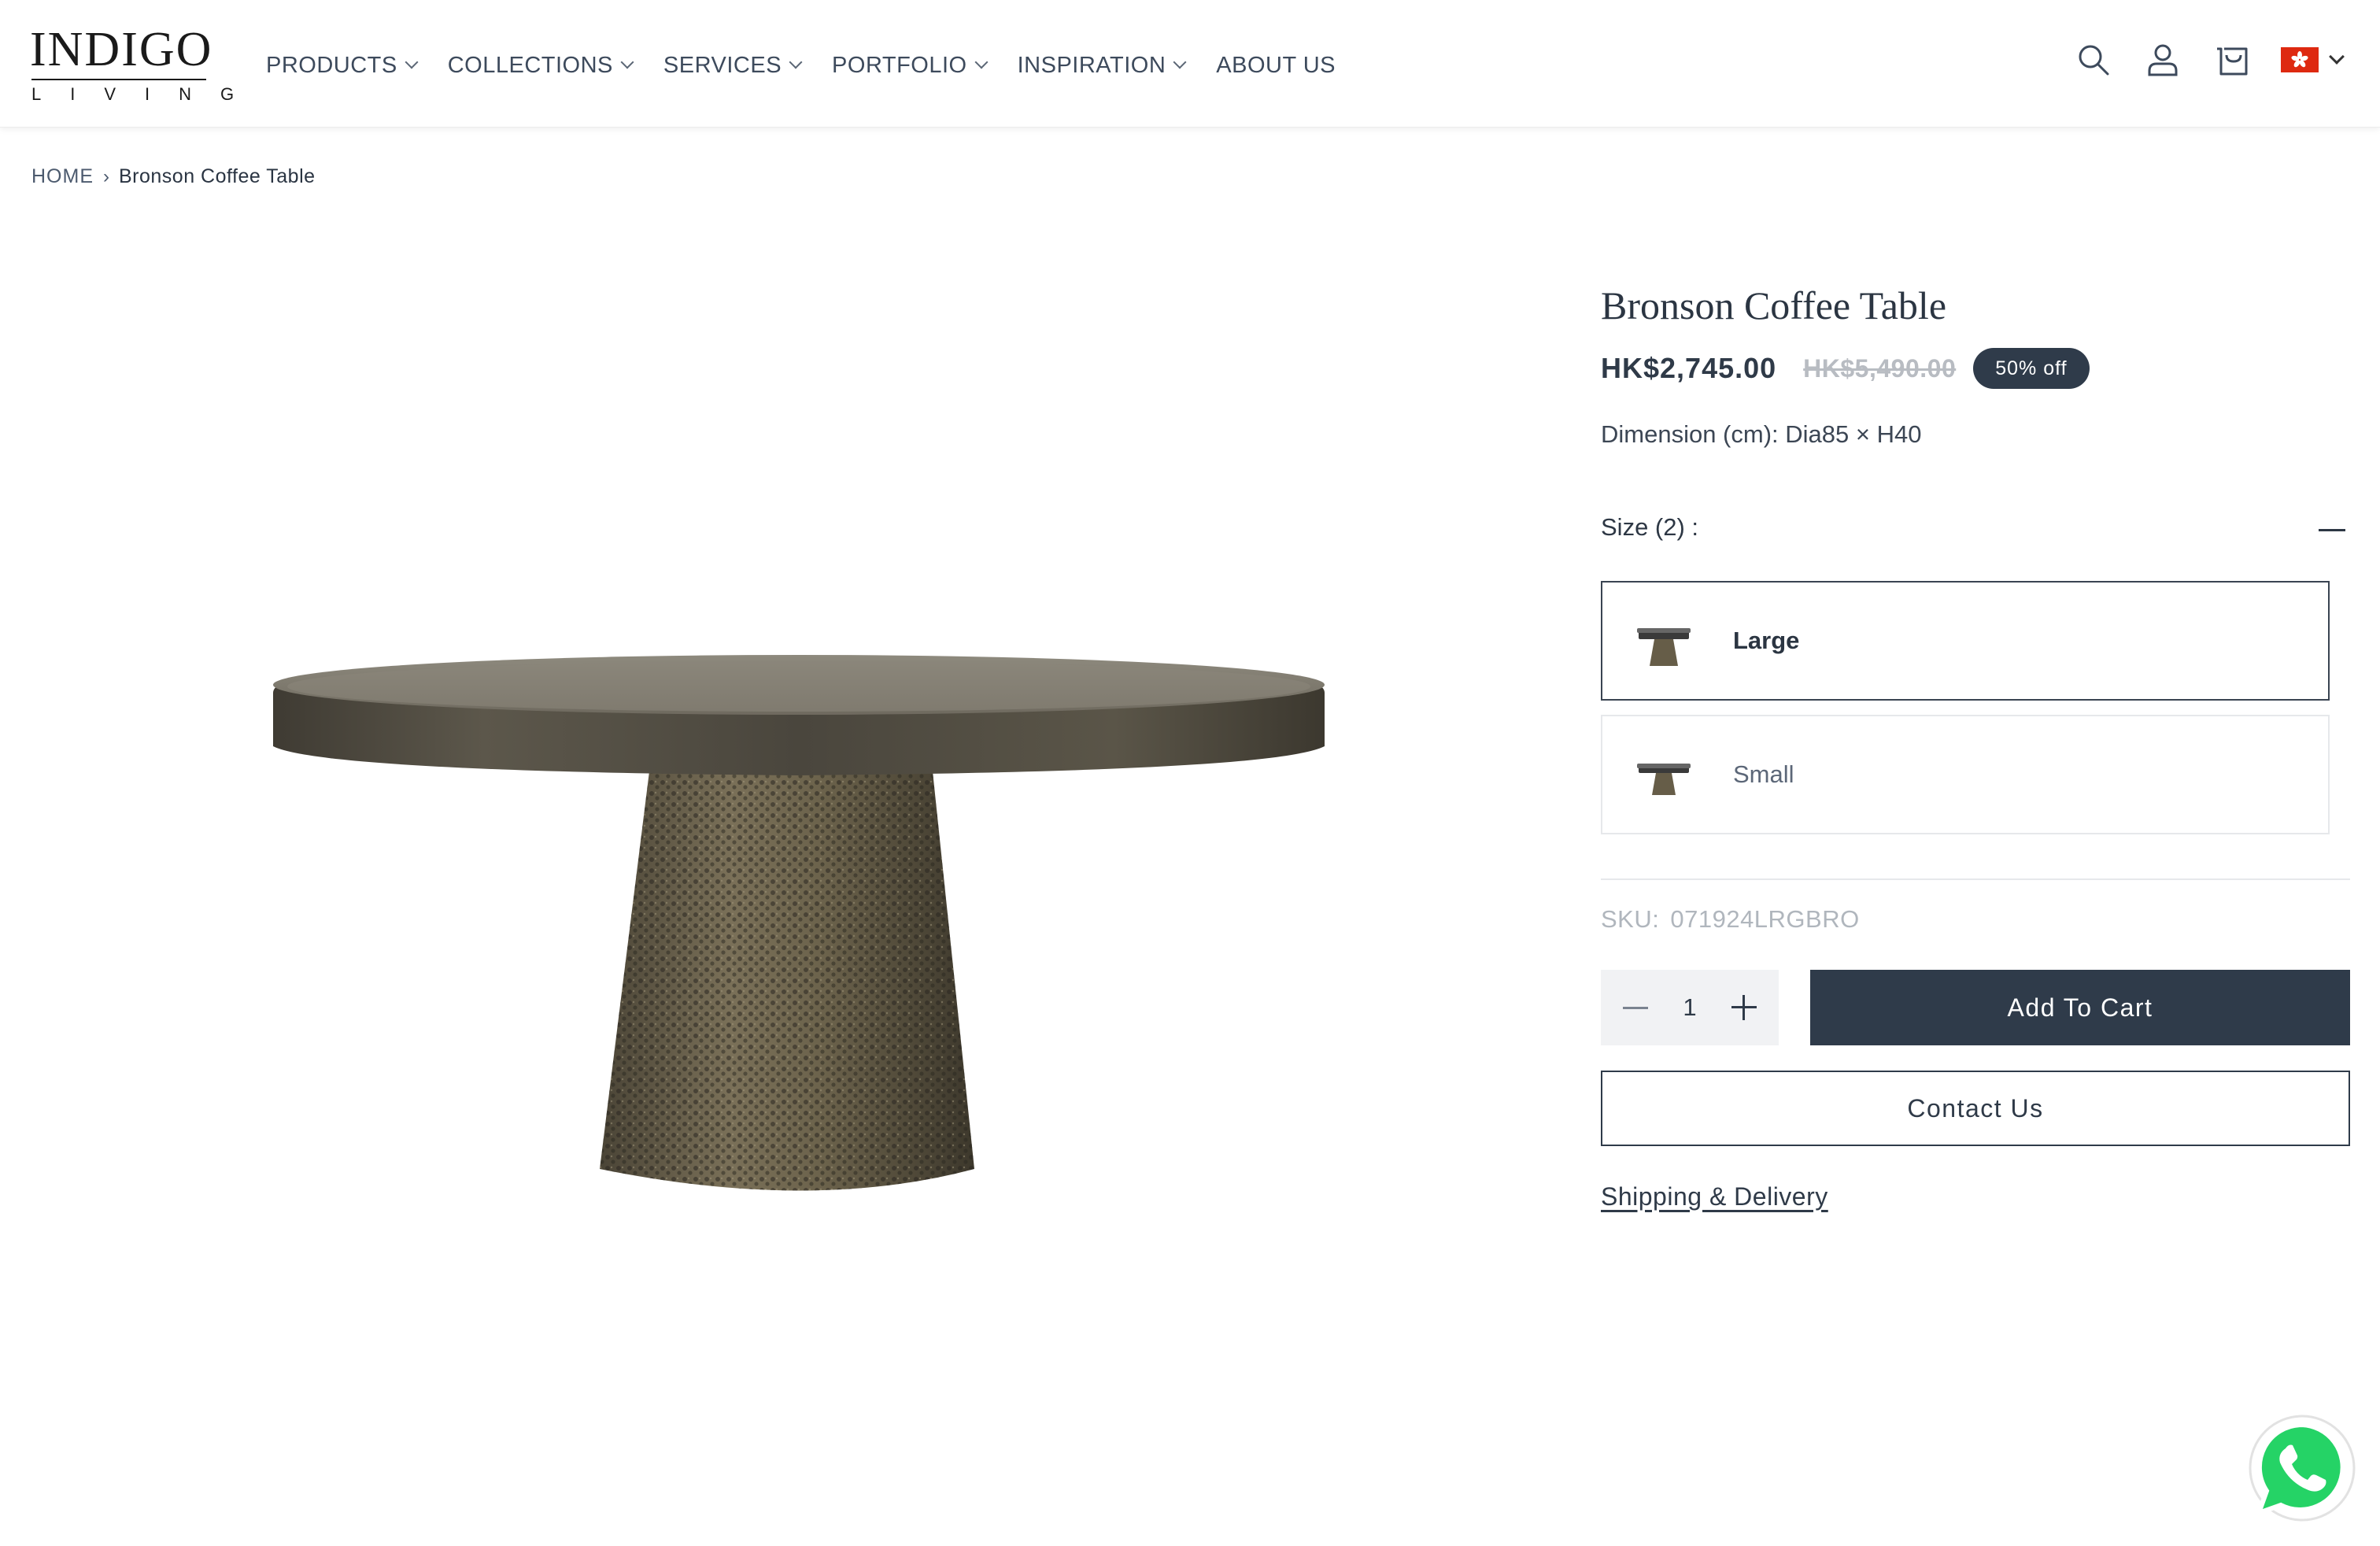 This screenshot has width=2380, height=1546. Describe the element at coordinates (1650, 527) in the screenshot. I see `size-label: Size (2) :` at that location.